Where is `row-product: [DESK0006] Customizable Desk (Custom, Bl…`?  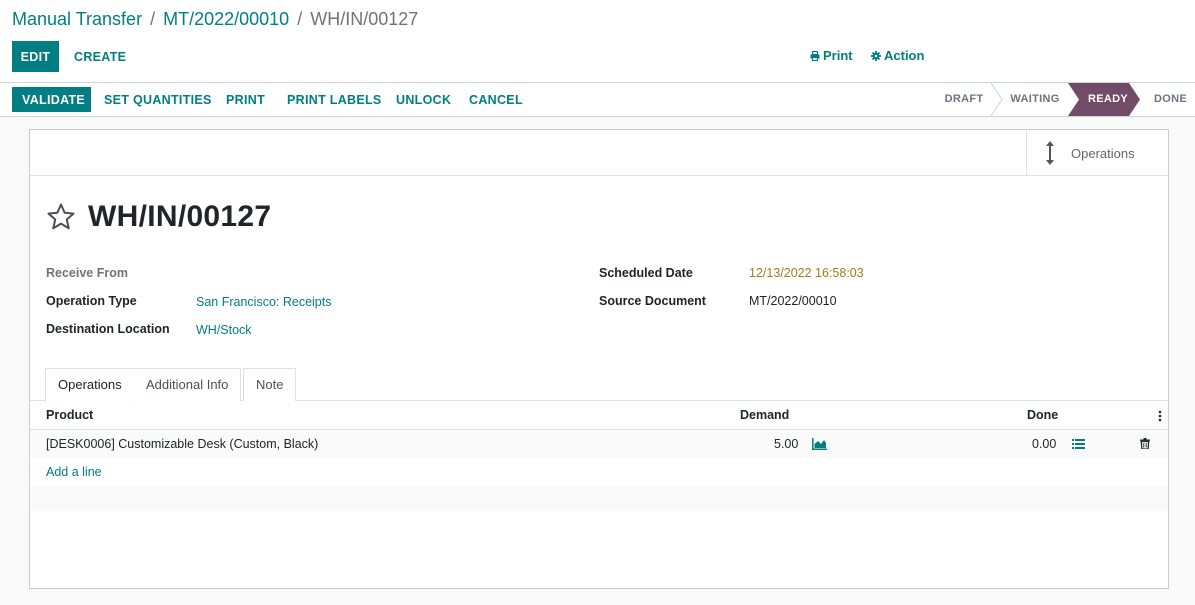 row-product: [DESK0006] Customizable Desk (Custom, Bl… is located at coordinates (182, 444).